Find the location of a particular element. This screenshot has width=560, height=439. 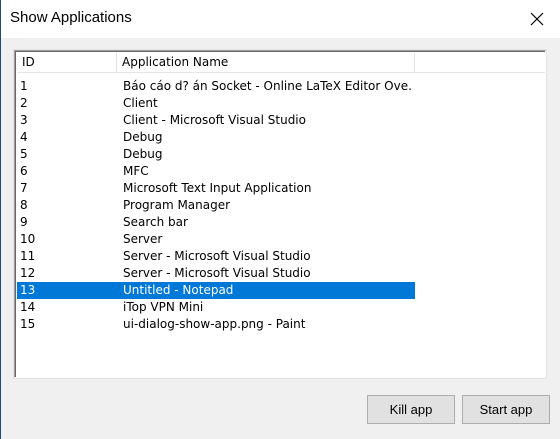

table-row: 8 Program Manager is located at coordinates (216, 205).